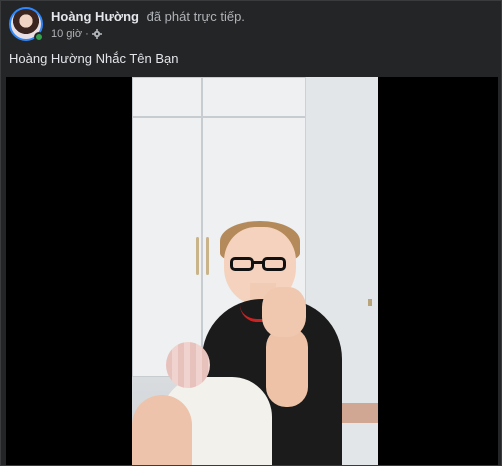 This screenshot has height=466, width=502. I want to click on upper-cabinet-right, so click(254, 97).